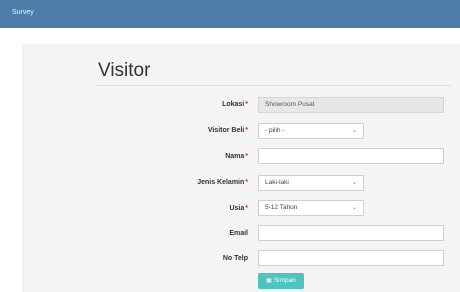 This screenshot has height=292, width=460. Describe the element at coordinates (290, 104) in the screenshot. I see `lokasi-value: Showroom Pusat` at that location.